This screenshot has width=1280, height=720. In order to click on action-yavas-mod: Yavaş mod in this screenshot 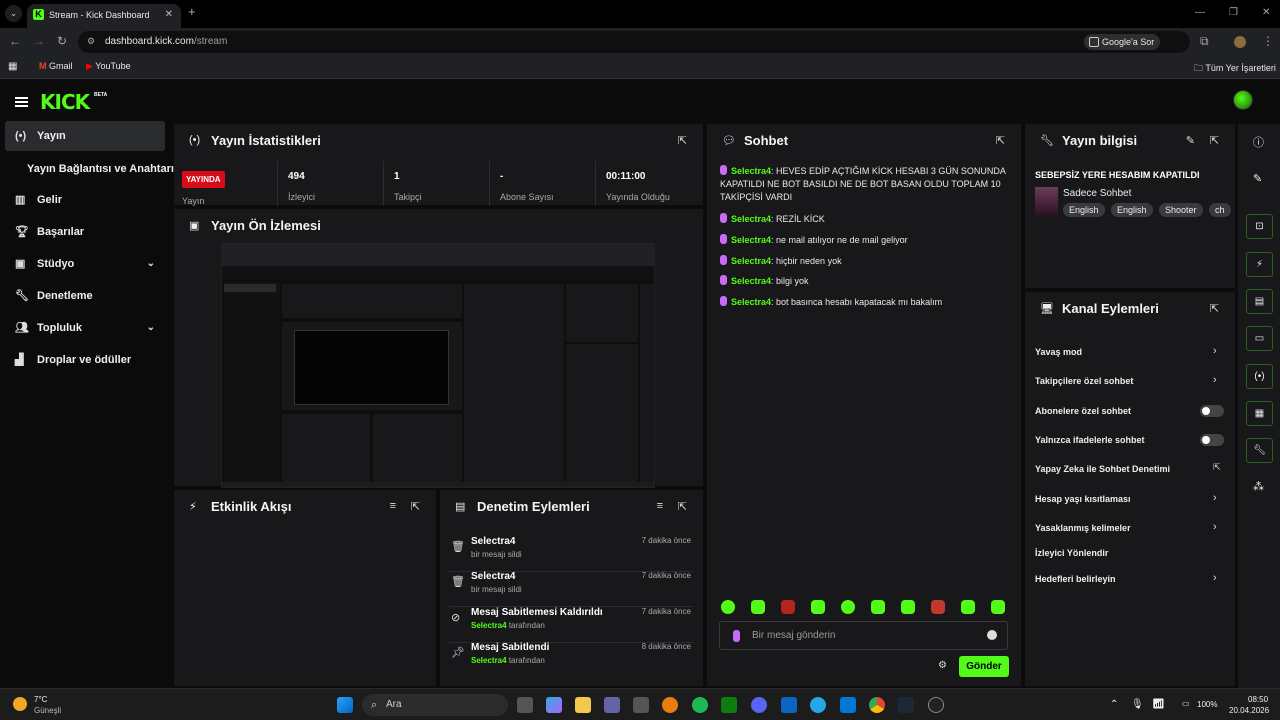, I will do `click(1058, 352)`.